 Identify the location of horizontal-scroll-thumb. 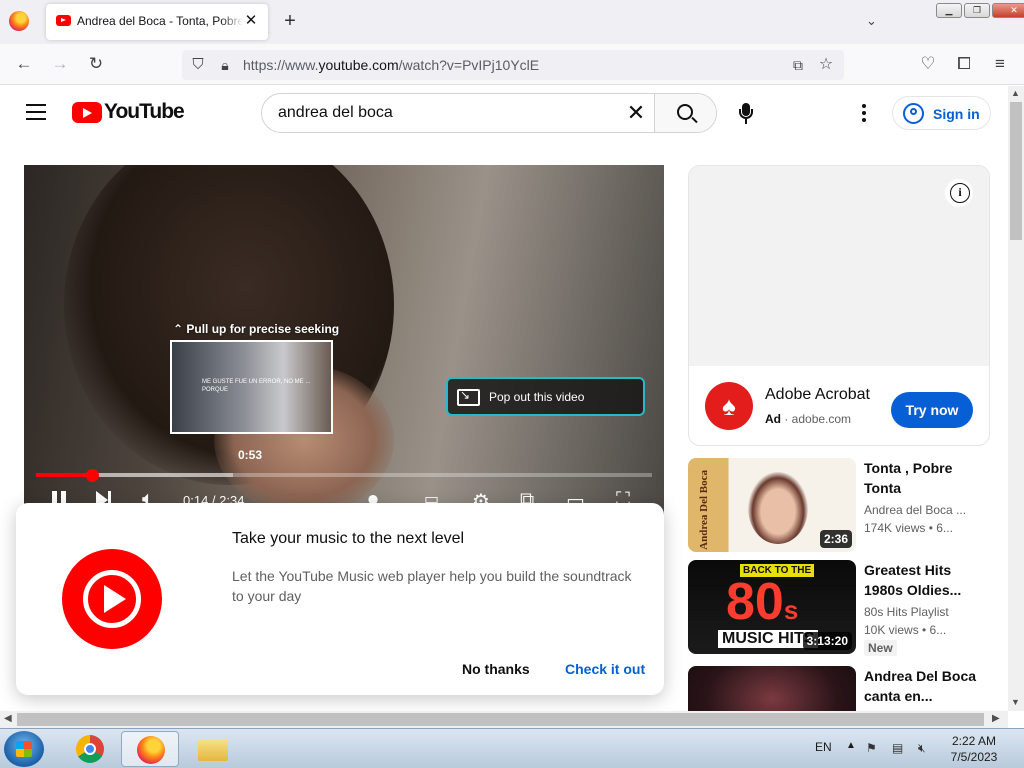
(500, 719).